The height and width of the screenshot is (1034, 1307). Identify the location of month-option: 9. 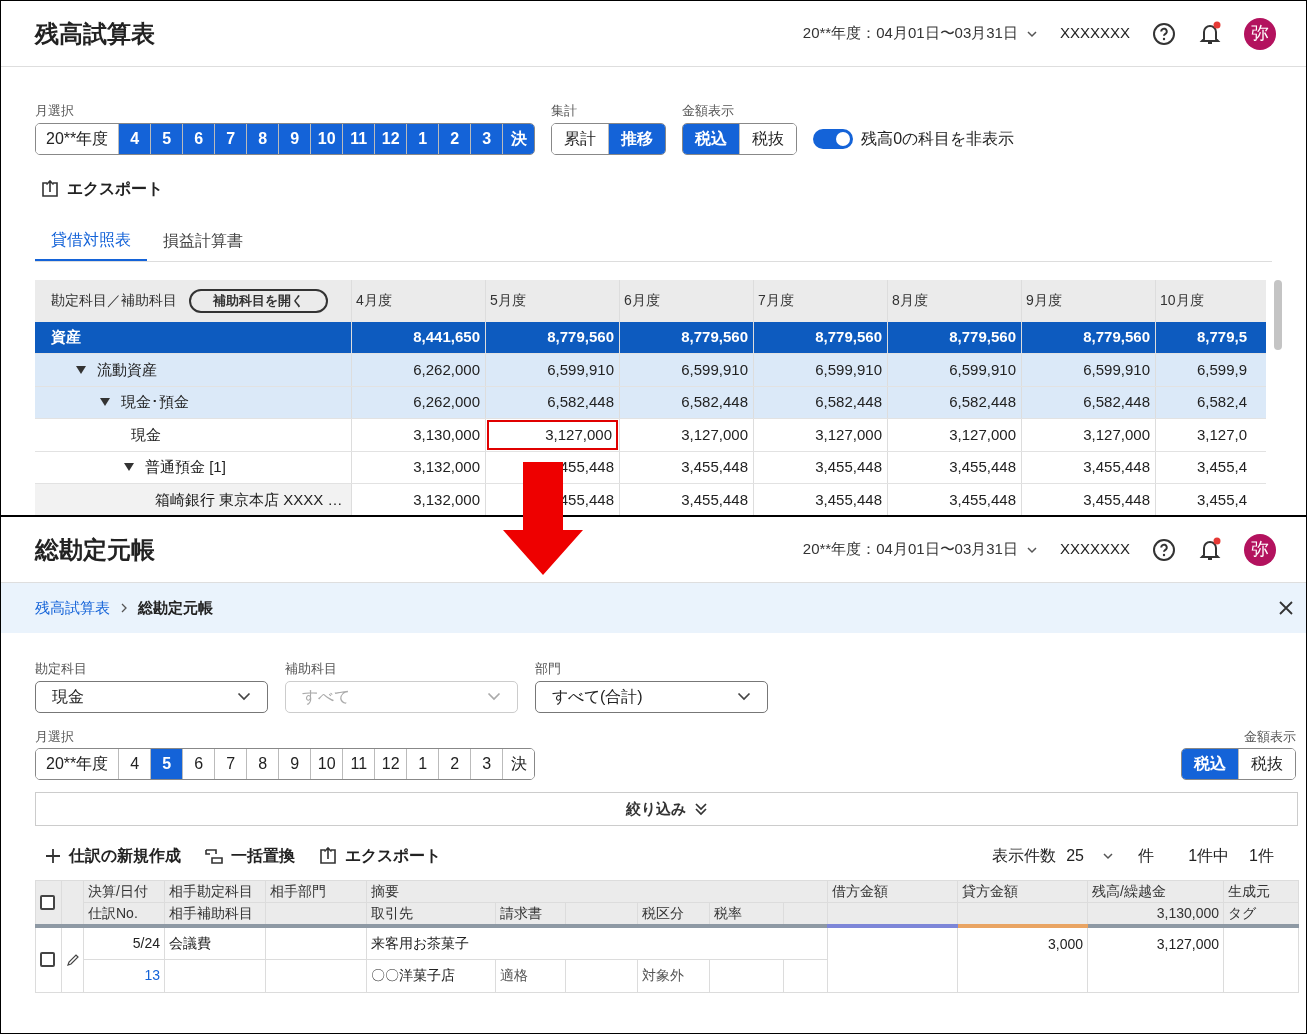
(294, 138).